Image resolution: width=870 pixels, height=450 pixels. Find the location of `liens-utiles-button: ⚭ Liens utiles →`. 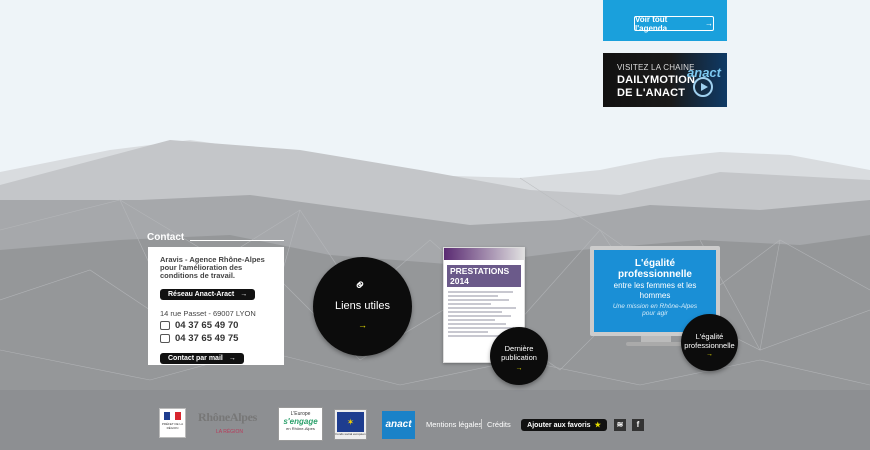

liens-utiles-button: ⚭ Liens utiles → is located at coordinates (362, 306).